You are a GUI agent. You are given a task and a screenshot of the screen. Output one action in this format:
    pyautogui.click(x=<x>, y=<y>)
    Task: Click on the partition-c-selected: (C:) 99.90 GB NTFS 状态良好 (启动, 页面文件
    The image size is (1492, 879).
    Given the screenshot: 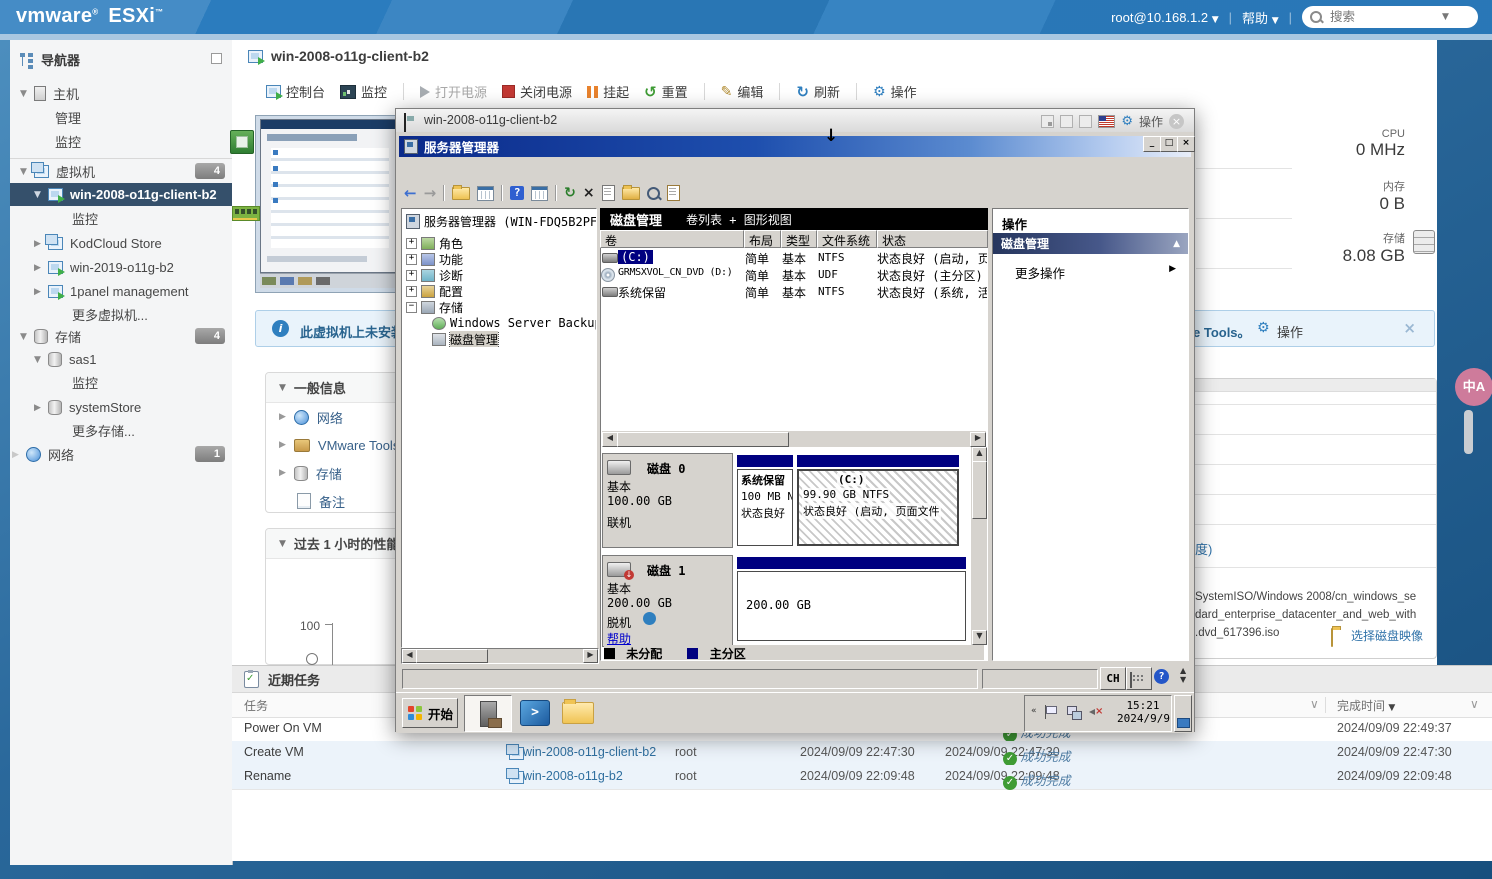 What is the action you would take?
    pyautogui.click(x=878, y=507)
    